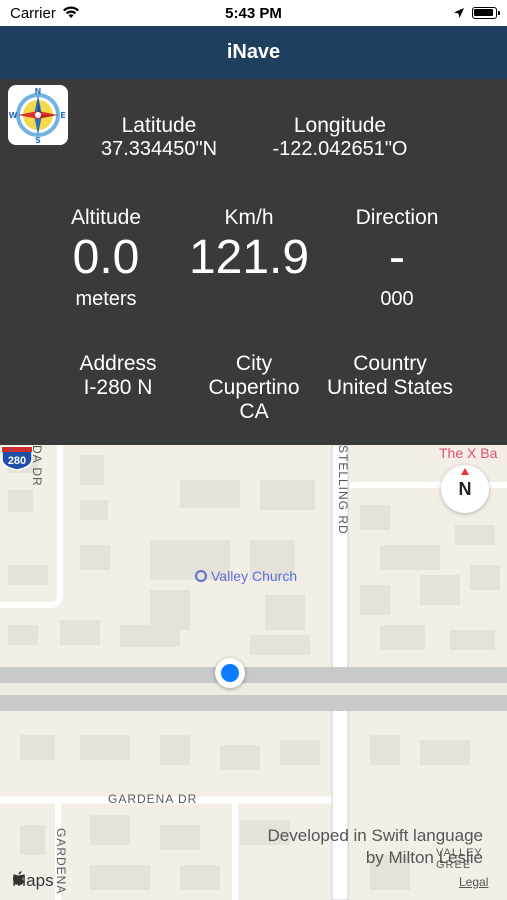  Describe the element at coordinates (390, 387) in the screenshot. I see `country-value: United States` at that location.